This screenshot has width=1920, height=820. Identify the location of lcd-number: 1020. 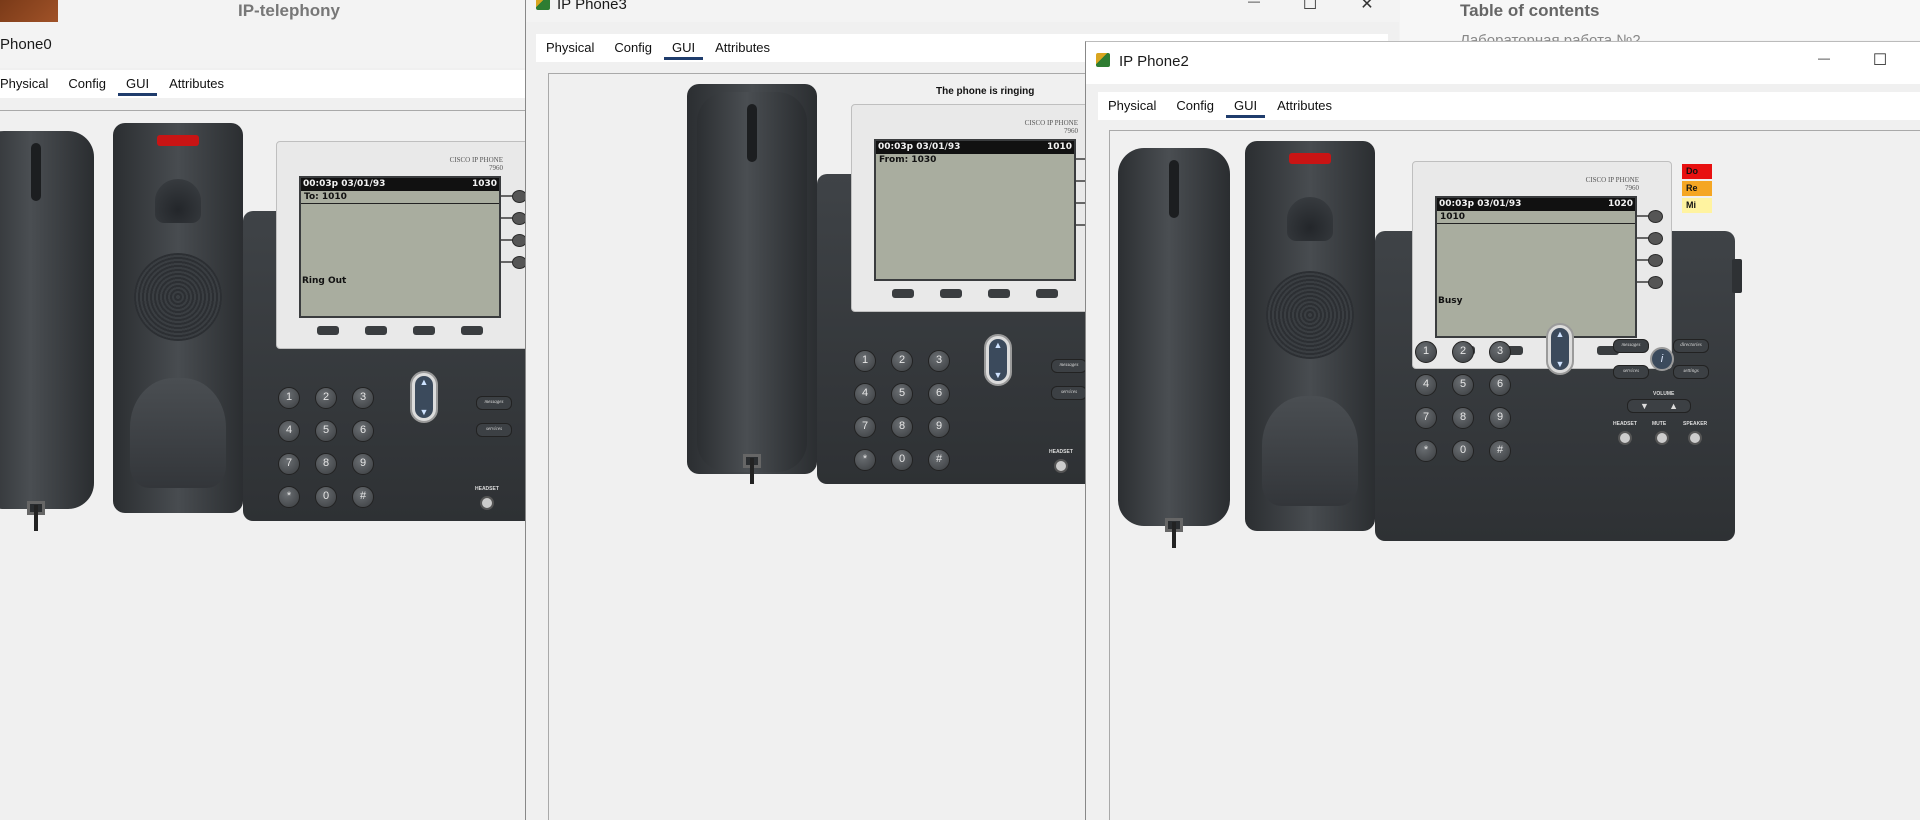
(1620, 204).